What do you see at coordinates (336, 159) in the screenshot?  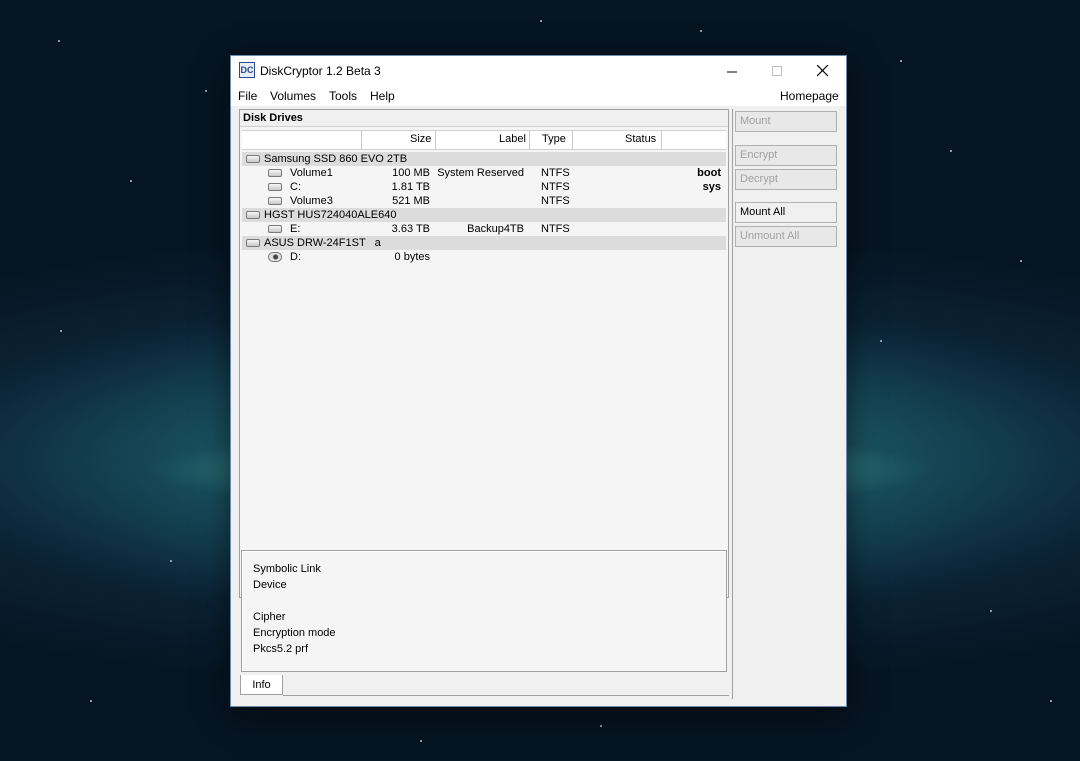 I see `drive-name: Samsung SSD 860 EVO 2TB` at bounding box center [336, 159].